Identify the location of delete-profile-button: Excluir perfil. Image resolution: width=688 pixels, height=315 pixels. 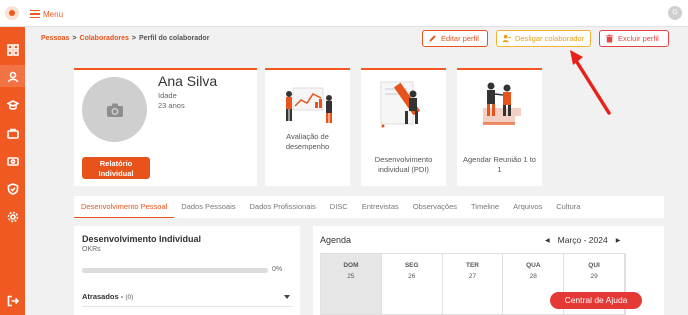
(634, 38).